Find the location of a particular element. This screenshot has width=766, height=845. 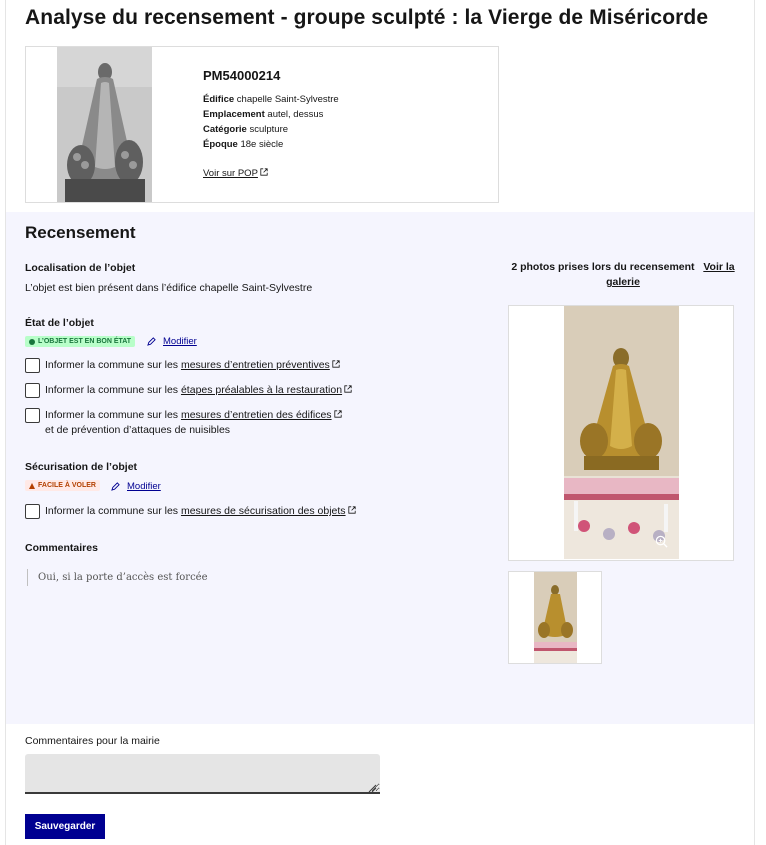

link-entretien-edifices: mesures d’entretien des édifices is located at coordinates (256, 415).